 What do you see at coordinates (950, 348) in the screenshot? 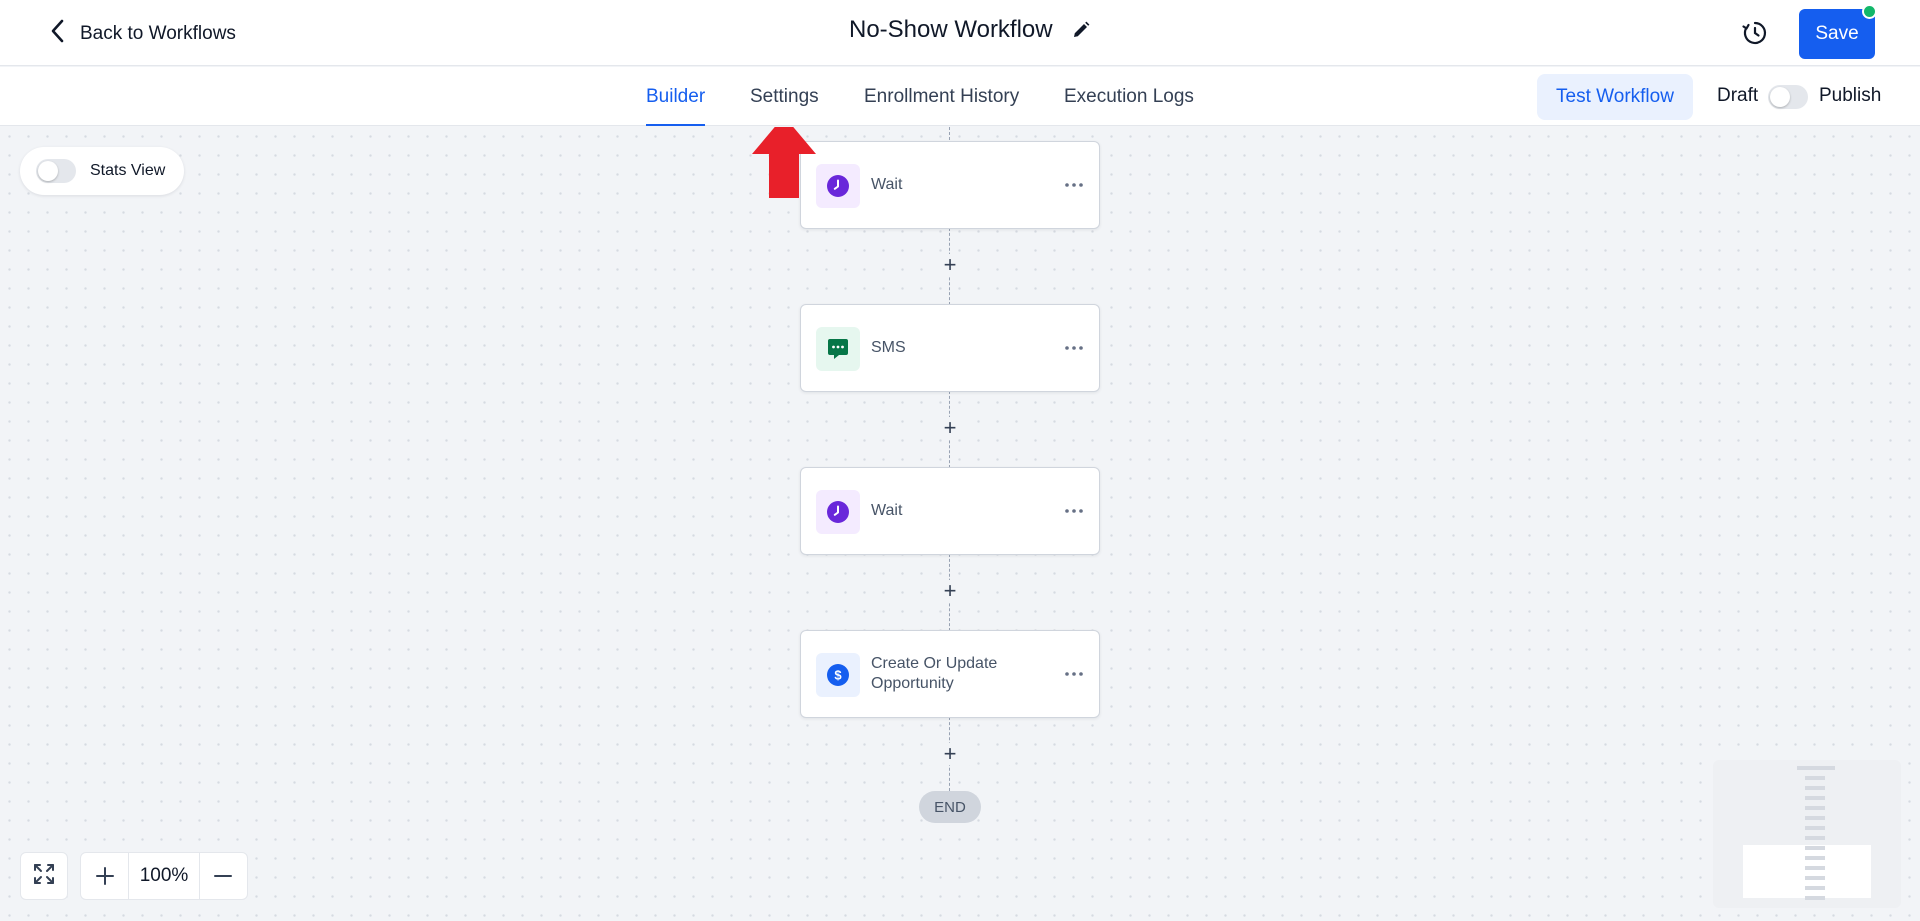
I see `workflow-node-sms: SMS` at bounding box center [950, 348].